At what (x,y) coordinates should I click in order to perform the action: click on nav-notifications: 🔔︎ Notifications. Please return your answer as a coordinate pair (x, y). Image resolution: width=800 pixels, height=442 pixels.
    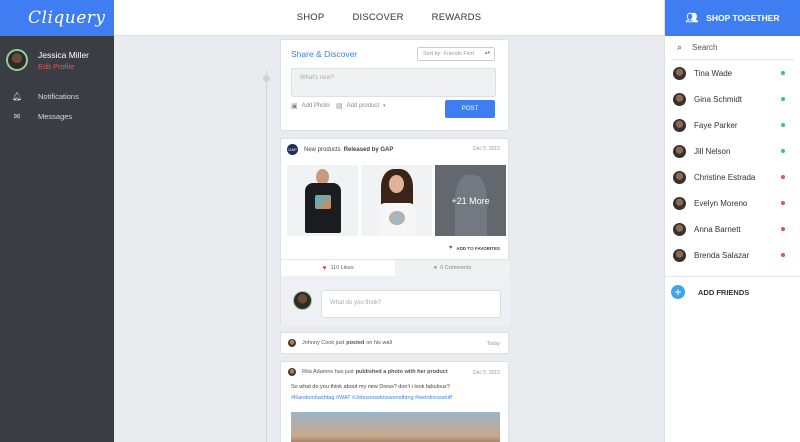
    Looking at the image, I should click on (57, 96).